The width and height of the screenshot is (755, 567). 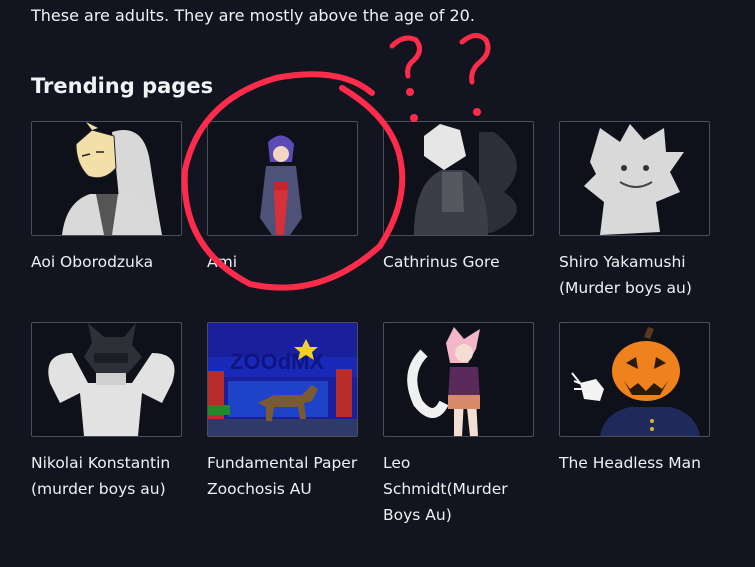 I want to click on thumbnail-ami, so click(x=282, y=178).